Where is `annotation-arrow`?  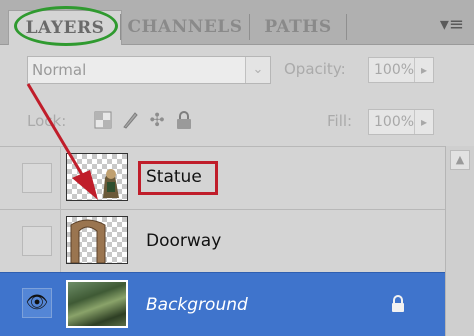 annotation-arrow is located at coordinates (62, 141).